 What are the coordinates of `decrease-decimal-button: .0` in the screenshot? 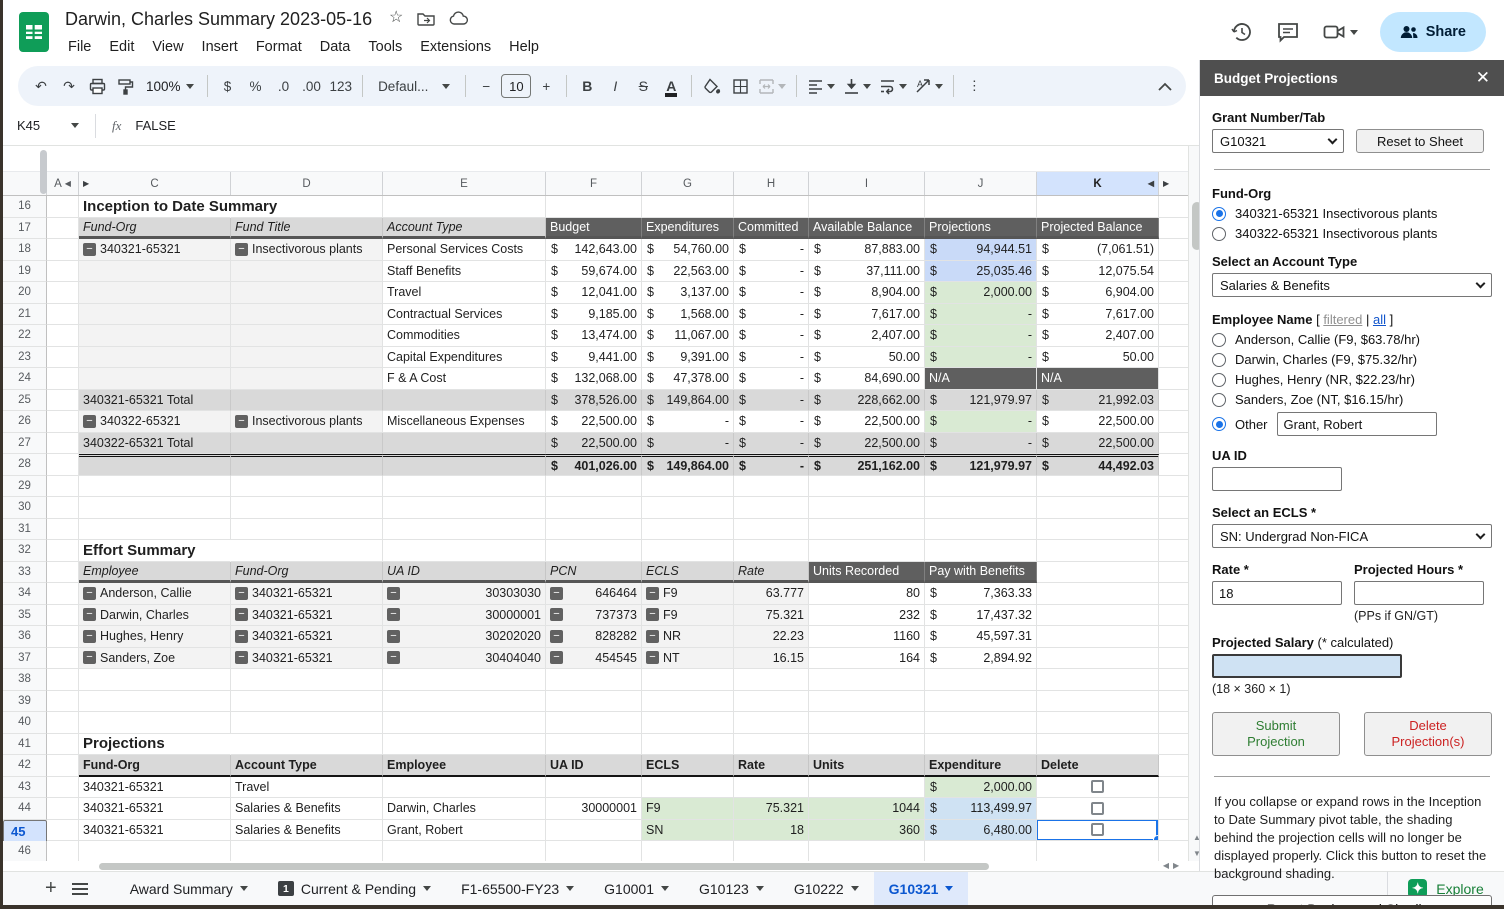 It's located at (284, 86).